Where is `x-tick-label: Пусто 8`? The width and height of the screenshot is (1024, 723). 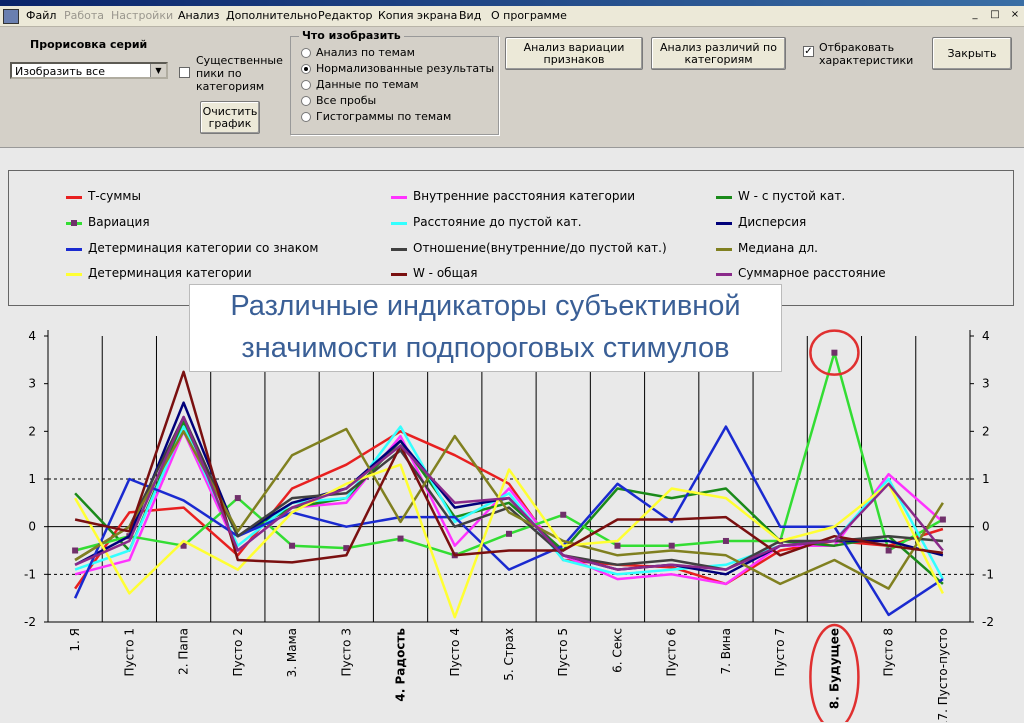 x-tick-label: Пусто 8 is located at coordinates (889, 652).